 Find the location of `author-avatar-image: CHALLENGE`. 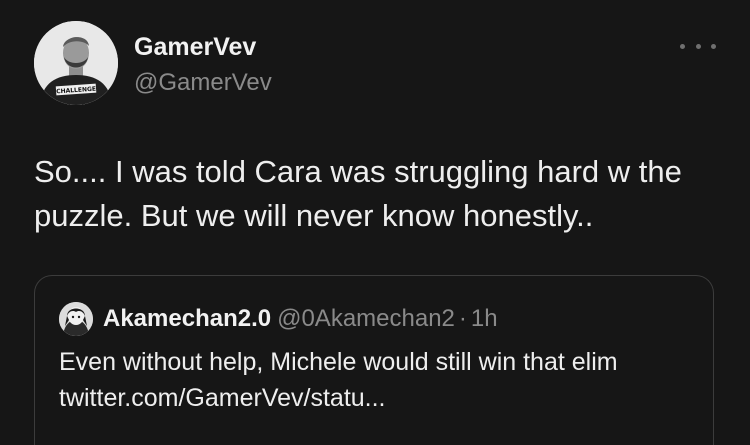

author-avatar-image: CHALLENGE is located at coordinates (76, 63).